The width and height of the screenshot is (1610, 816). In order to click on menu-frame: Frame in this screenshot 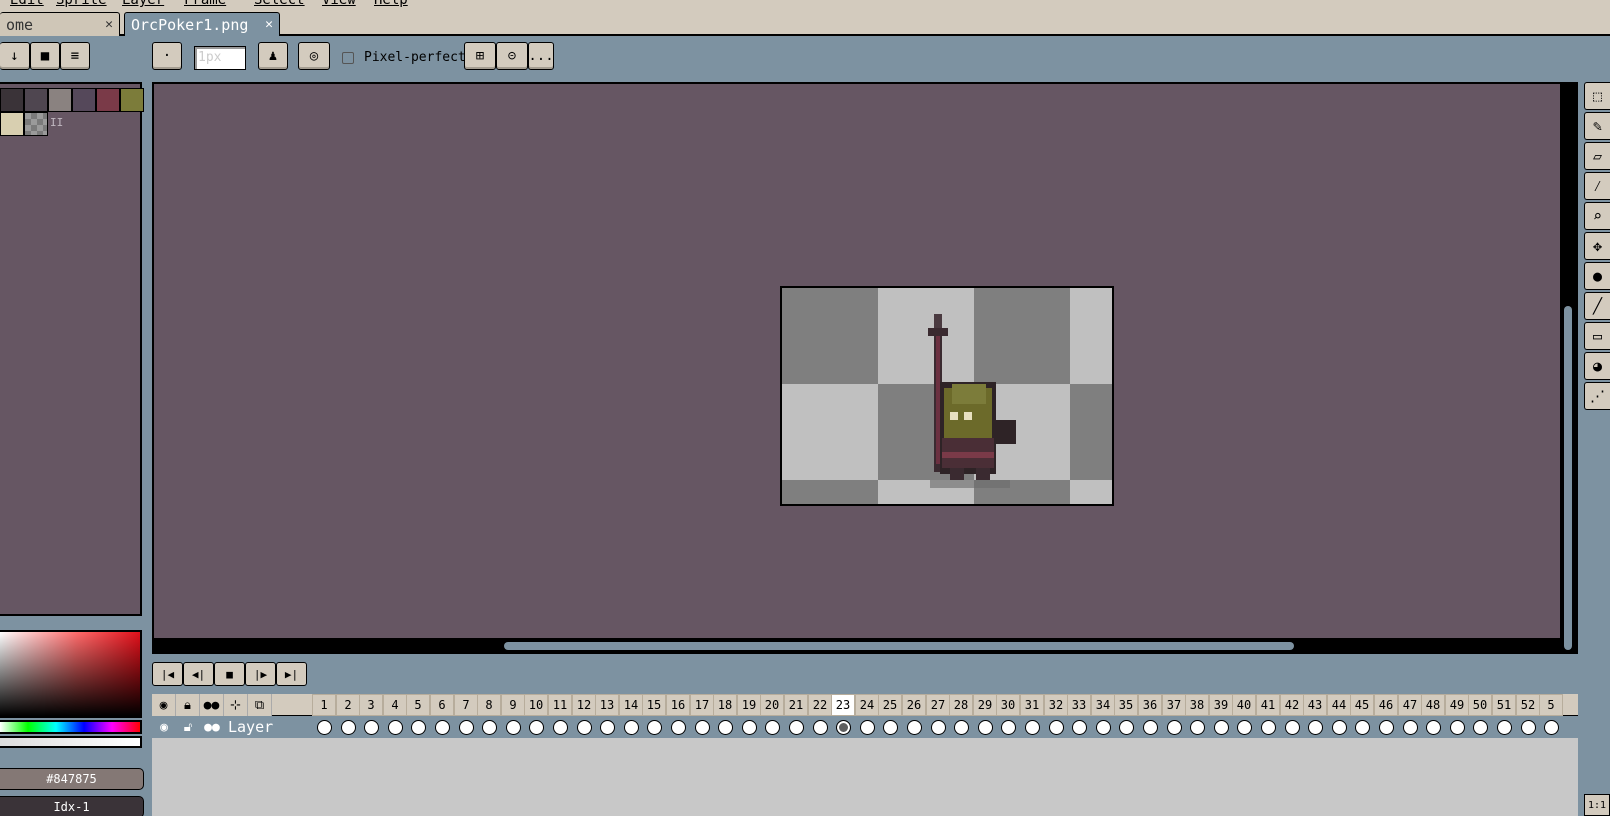, I will do `click(205, 4)`.